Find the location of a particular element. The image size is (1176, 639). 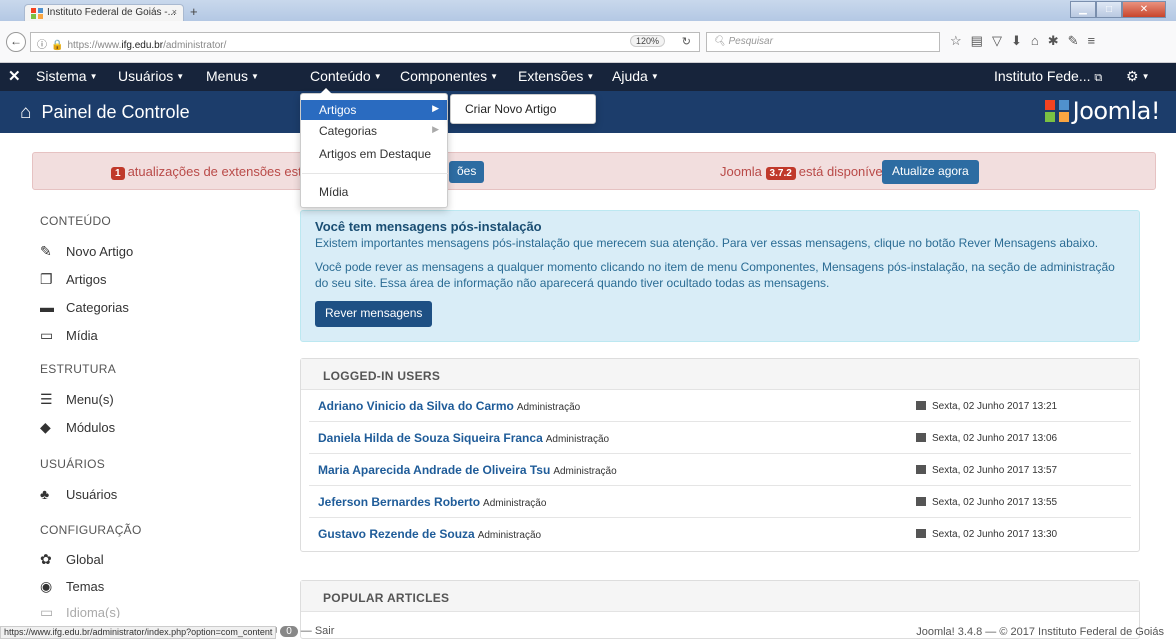

joomla-logo: Joomla! is located at coordinates (1102, 111).